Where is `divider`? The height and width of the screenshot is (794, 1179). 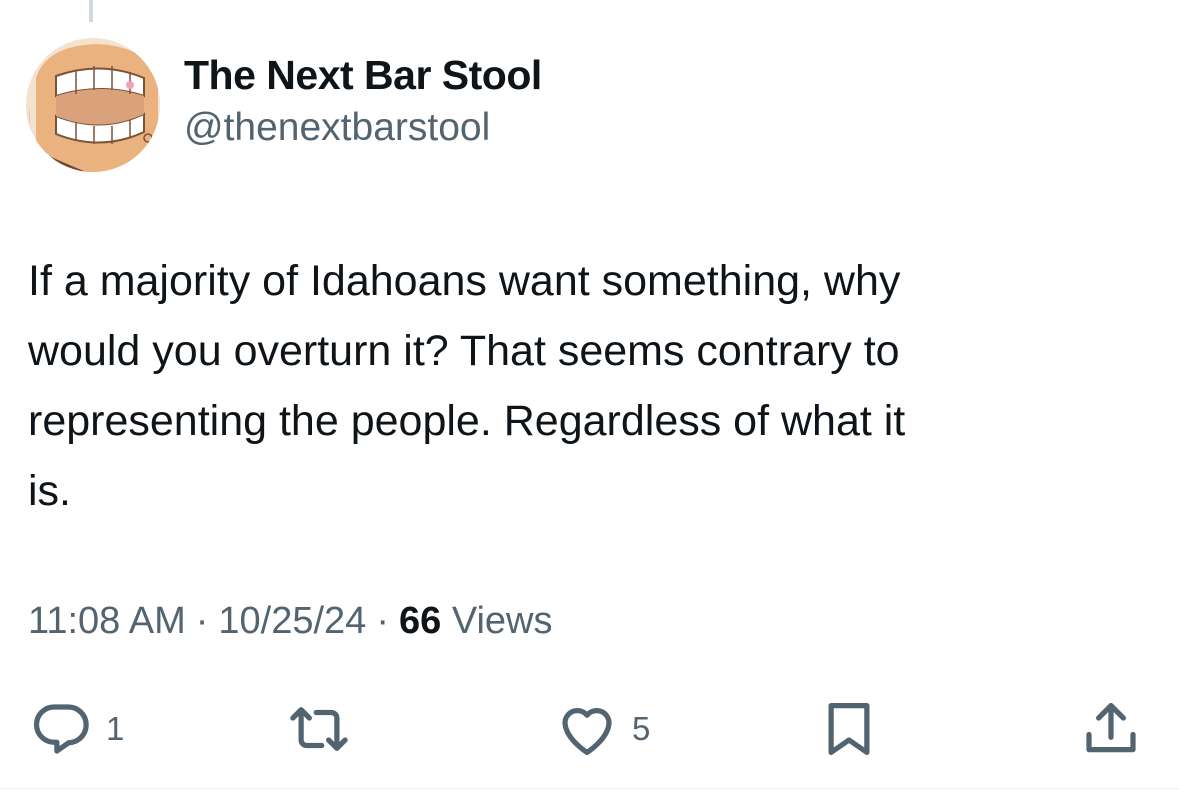 divider is located at coordinates (589, 788).